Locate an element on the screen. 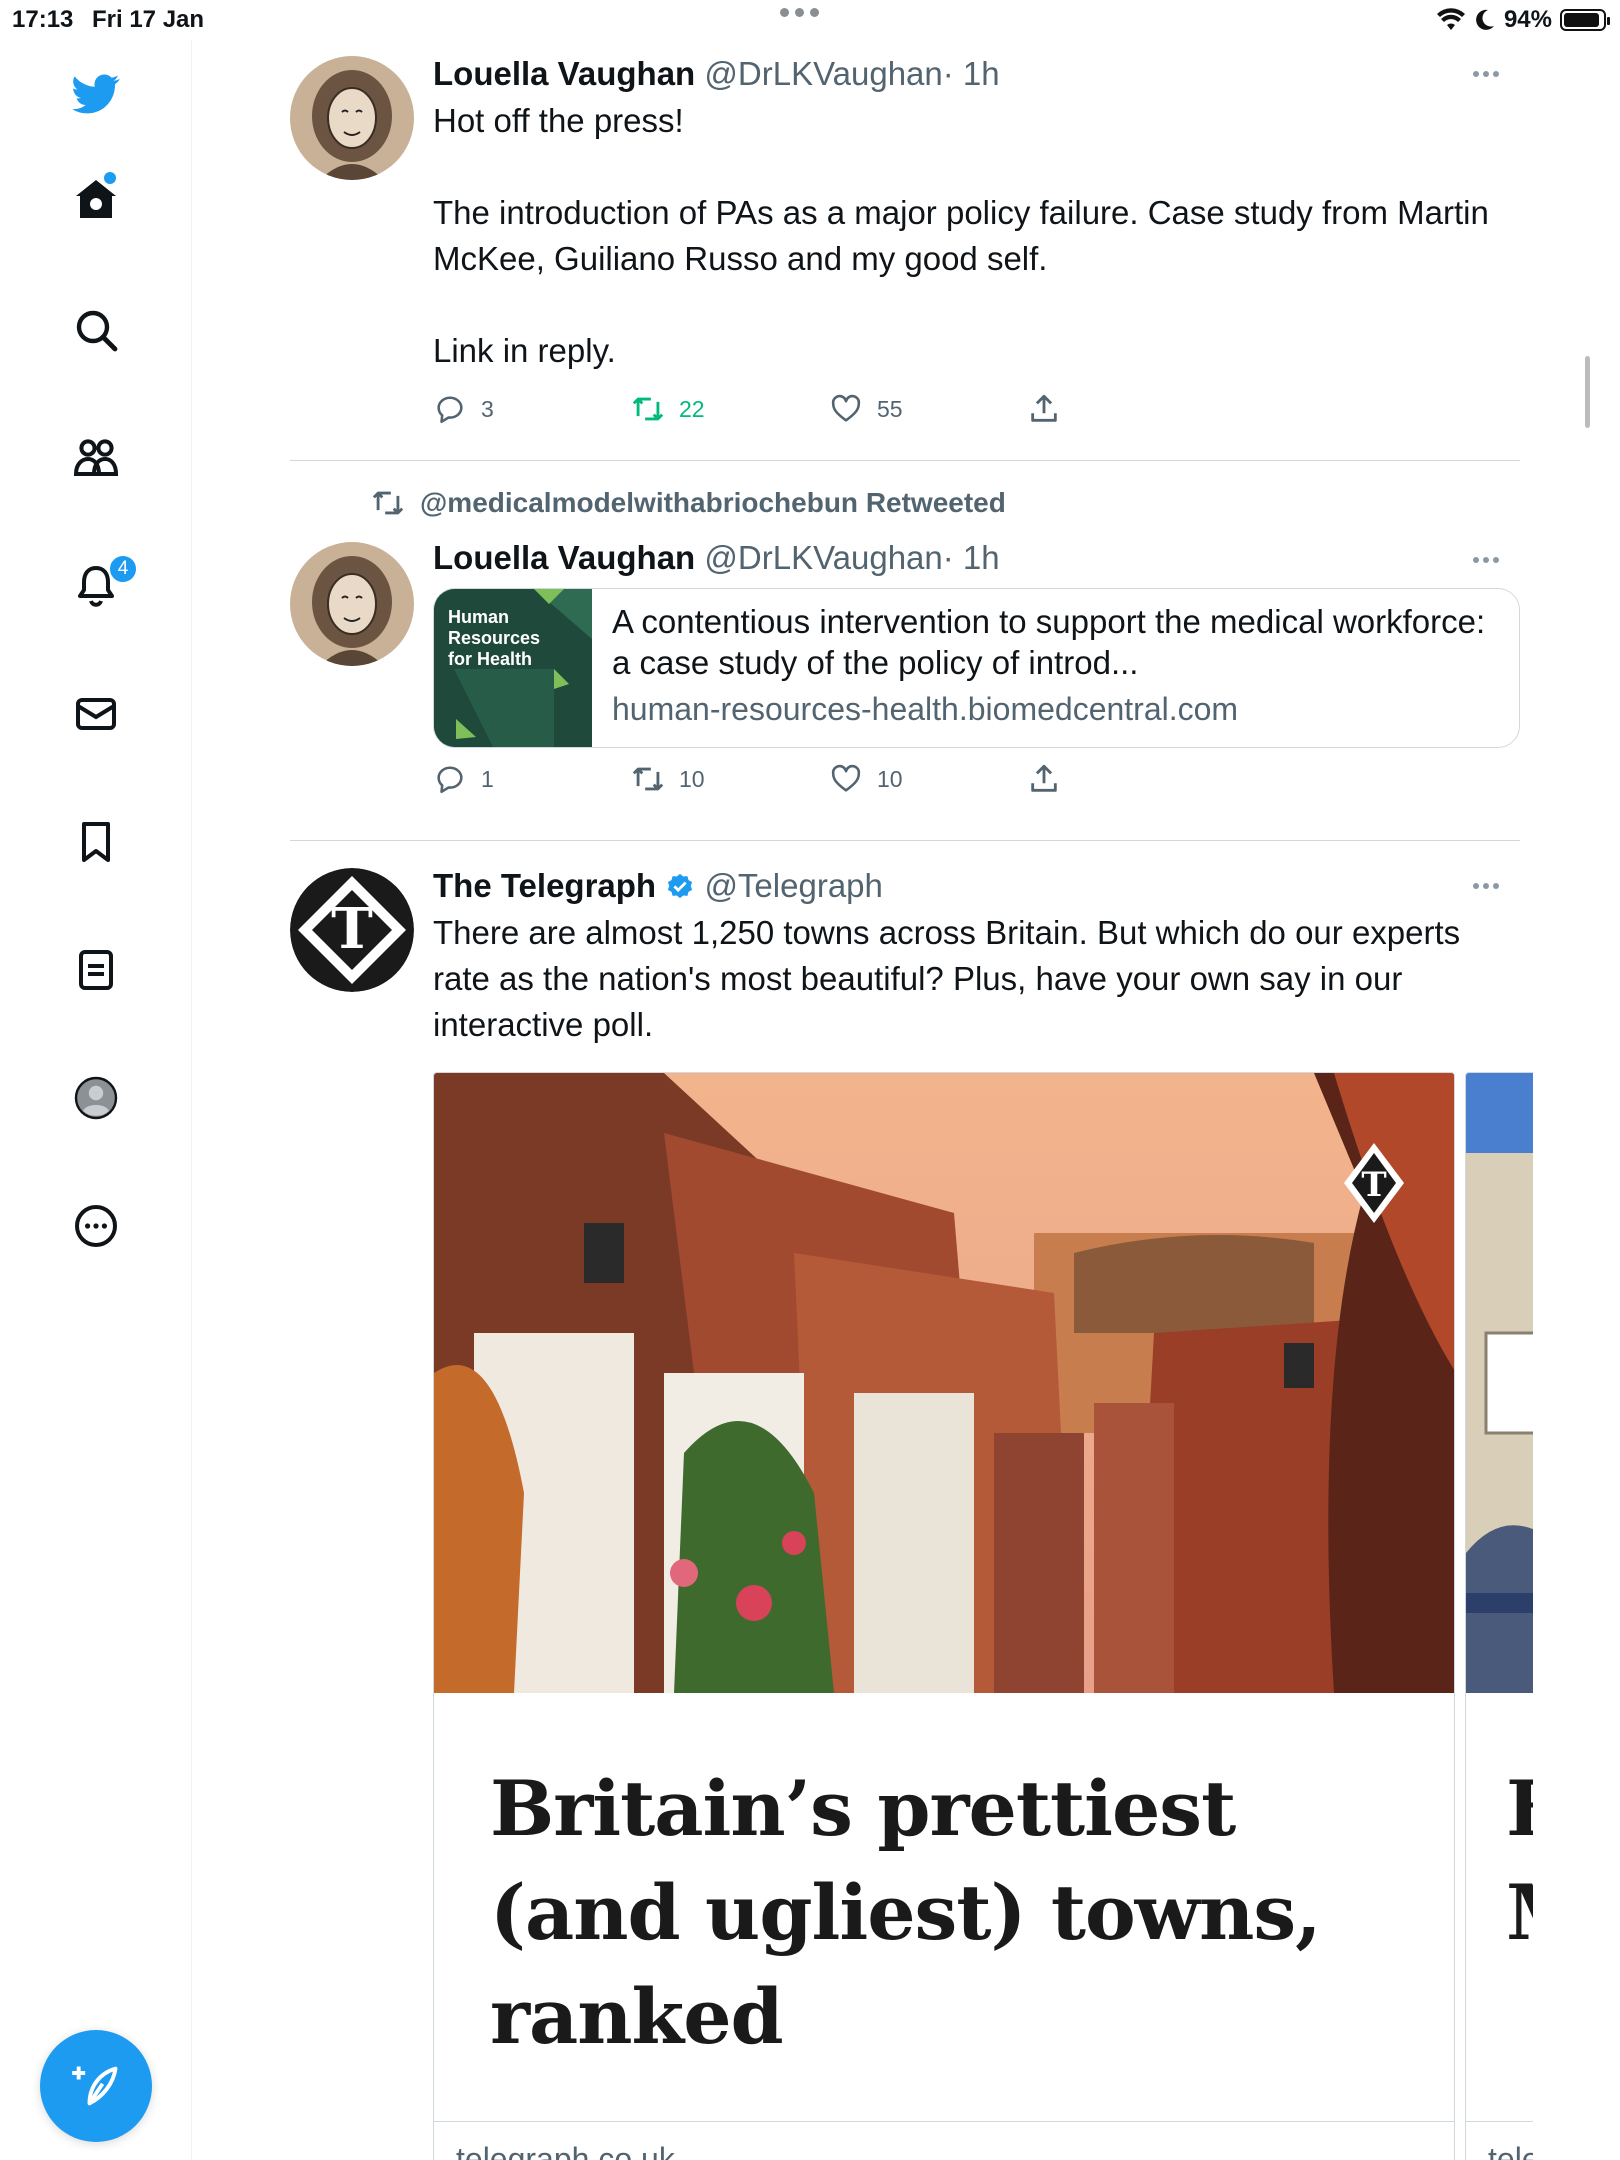  nav-profile is located at coordinates (96, 1098).